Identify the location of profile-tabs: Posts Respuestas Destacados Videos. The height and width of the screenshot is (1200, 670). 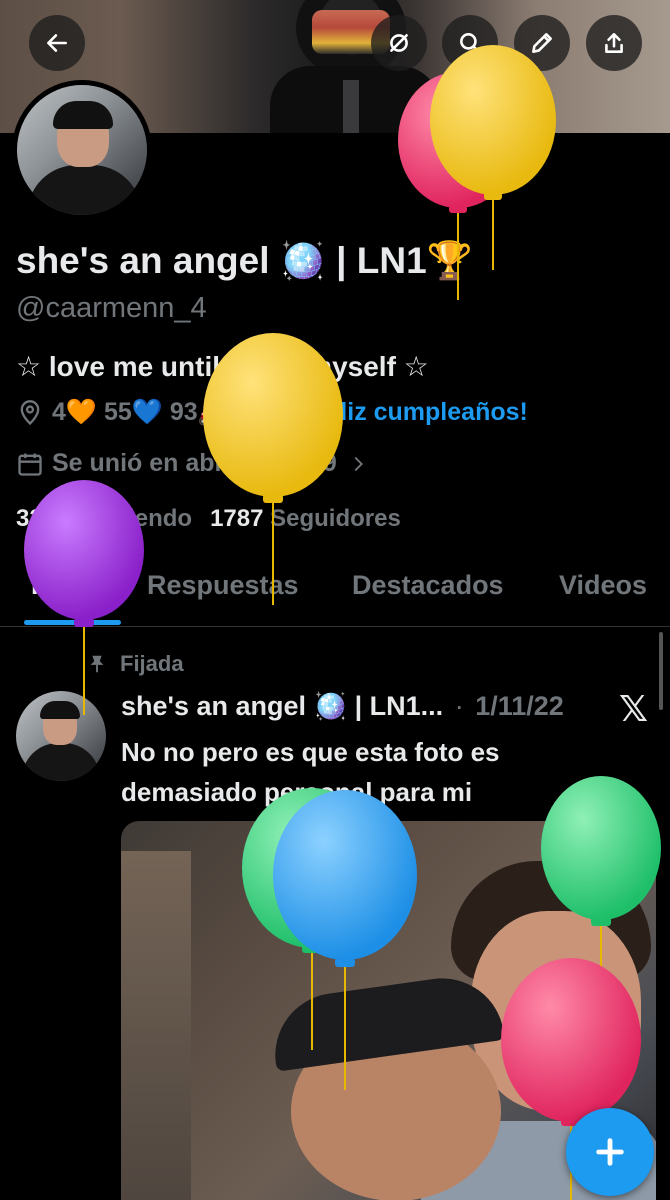
(335, 588).